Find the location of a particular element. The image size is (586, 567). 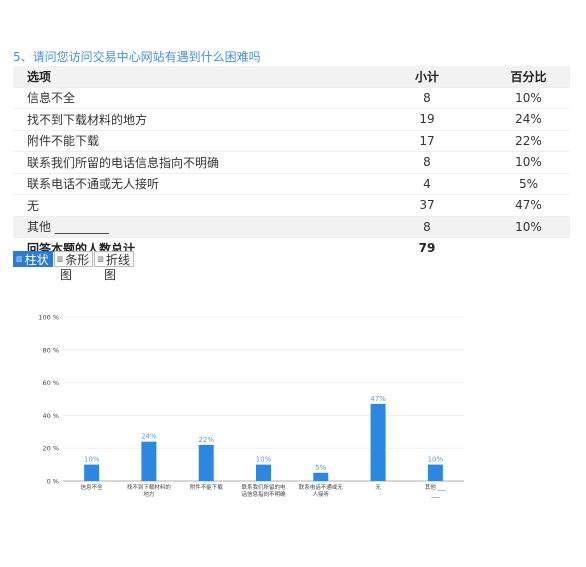

y-tick-label: 100 % is located at coordinates (48, 318).